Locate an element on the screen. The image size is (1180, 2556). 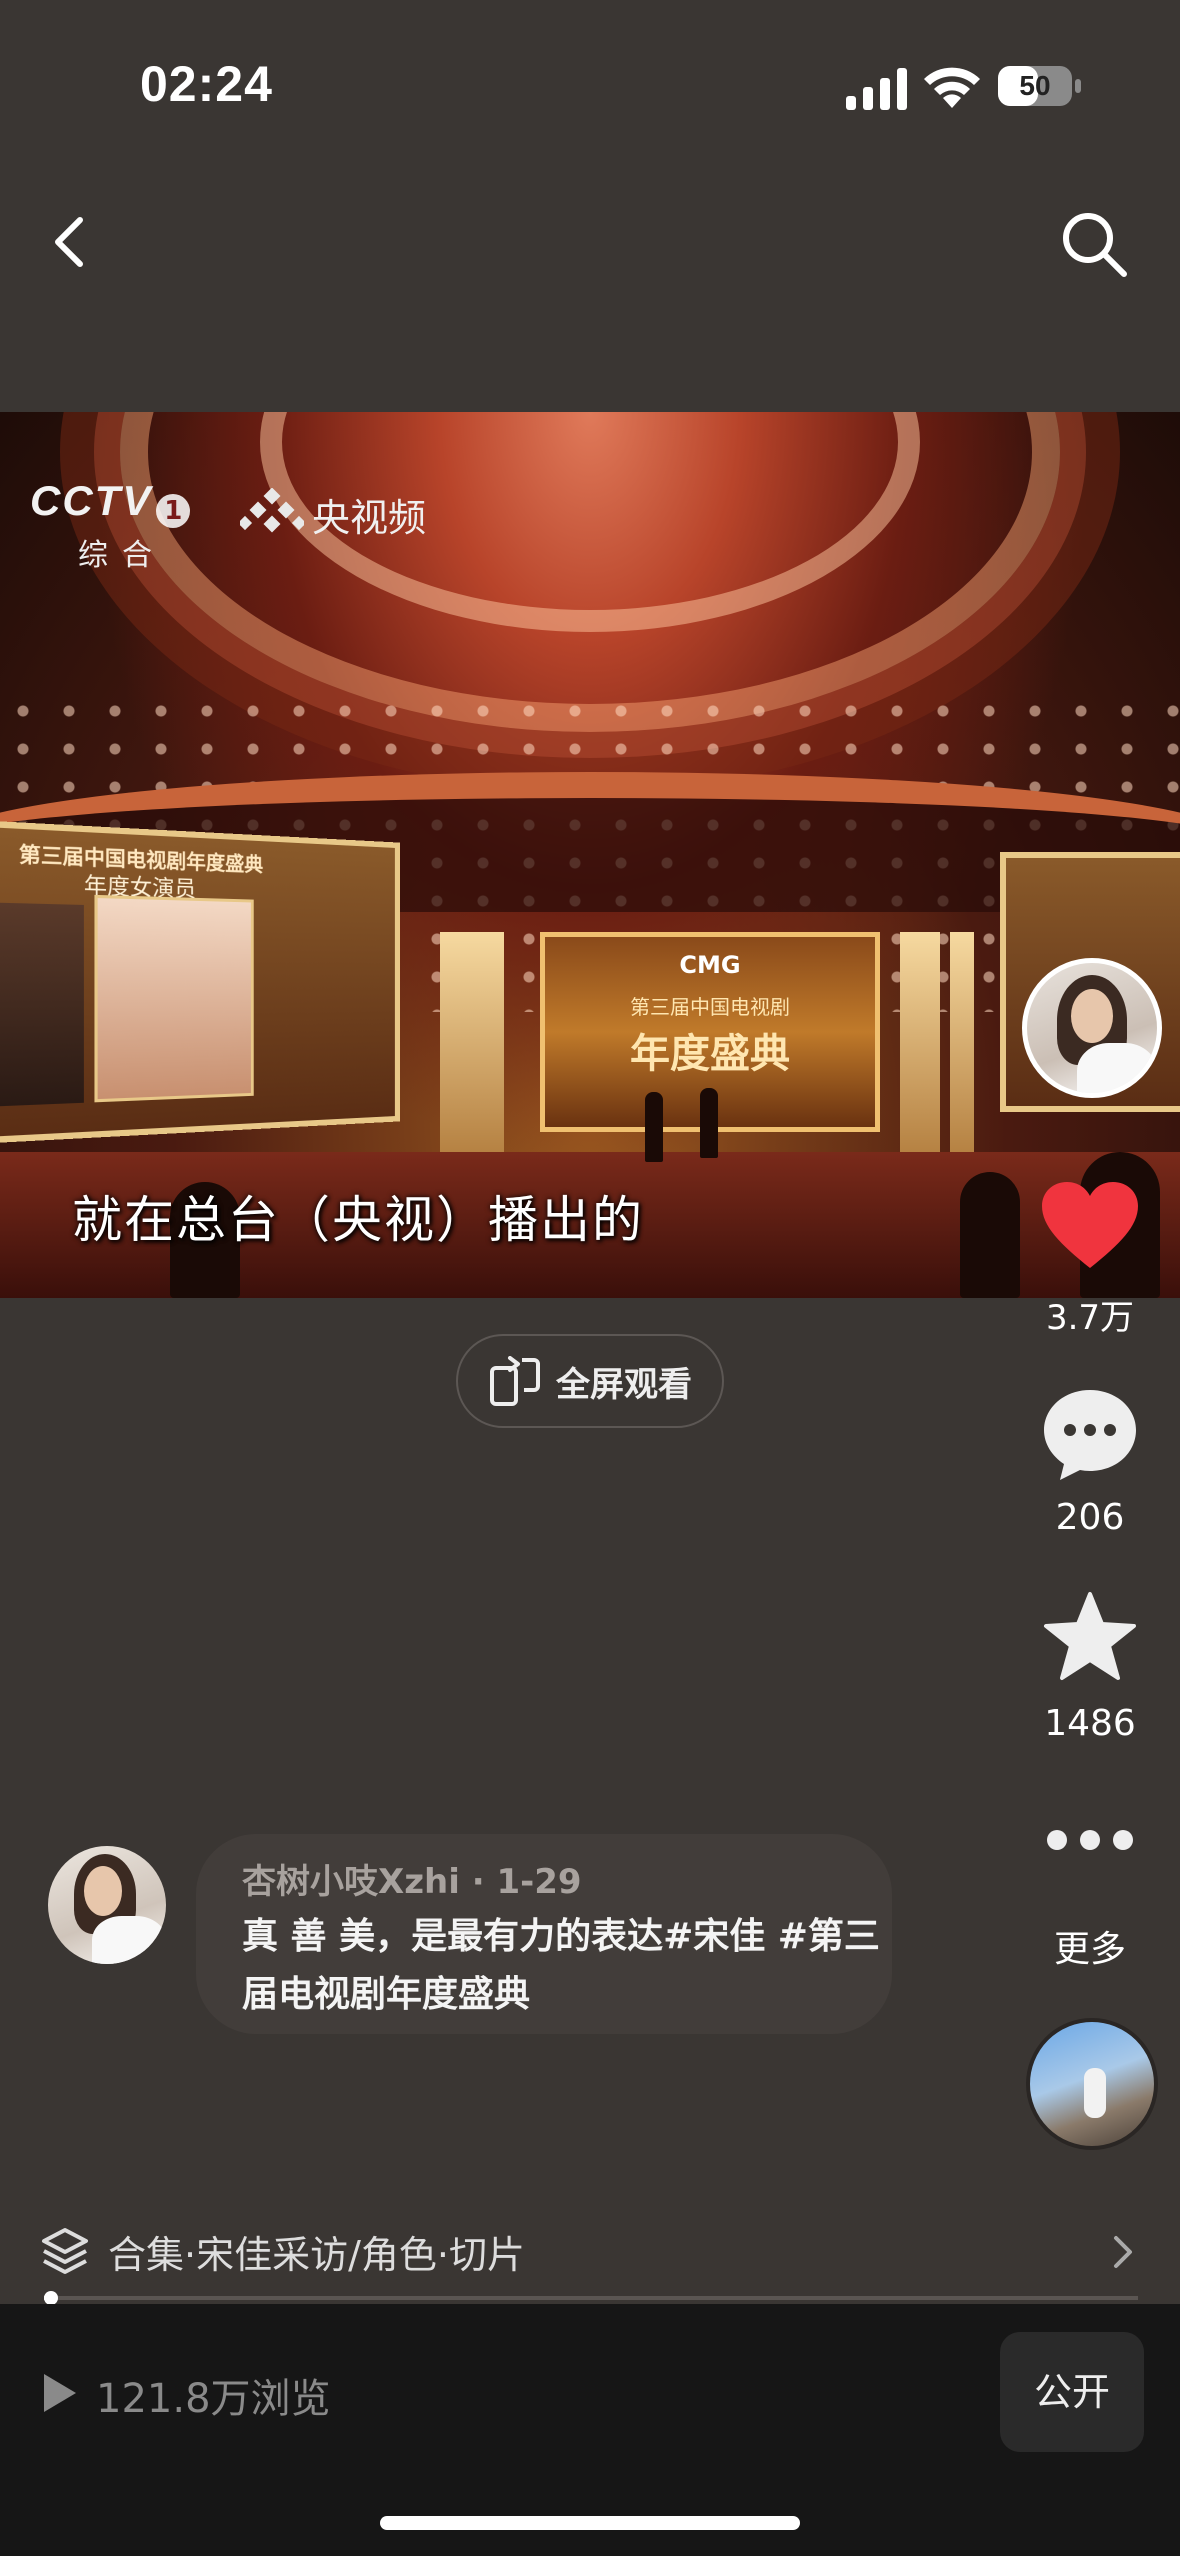
left-display-screen: 第三届中国电视剧年度盛典 年度女演员 is located at coordinates (200, 982).